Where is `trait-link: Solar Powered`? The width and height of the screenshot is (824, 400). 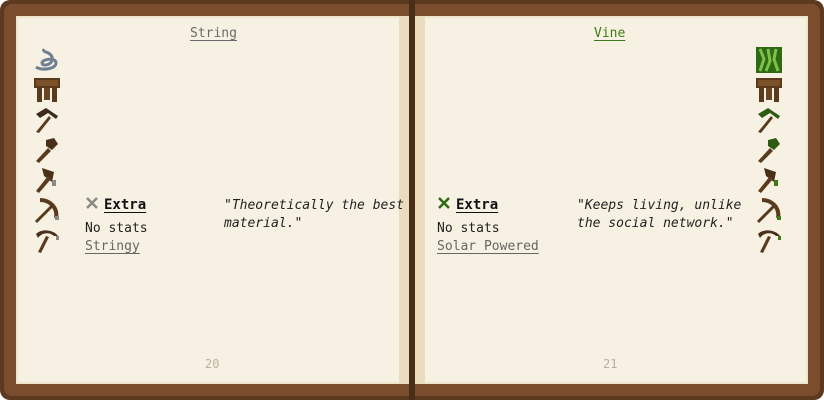
trait-link: Solar Powered is located at coordinates (488, 246).